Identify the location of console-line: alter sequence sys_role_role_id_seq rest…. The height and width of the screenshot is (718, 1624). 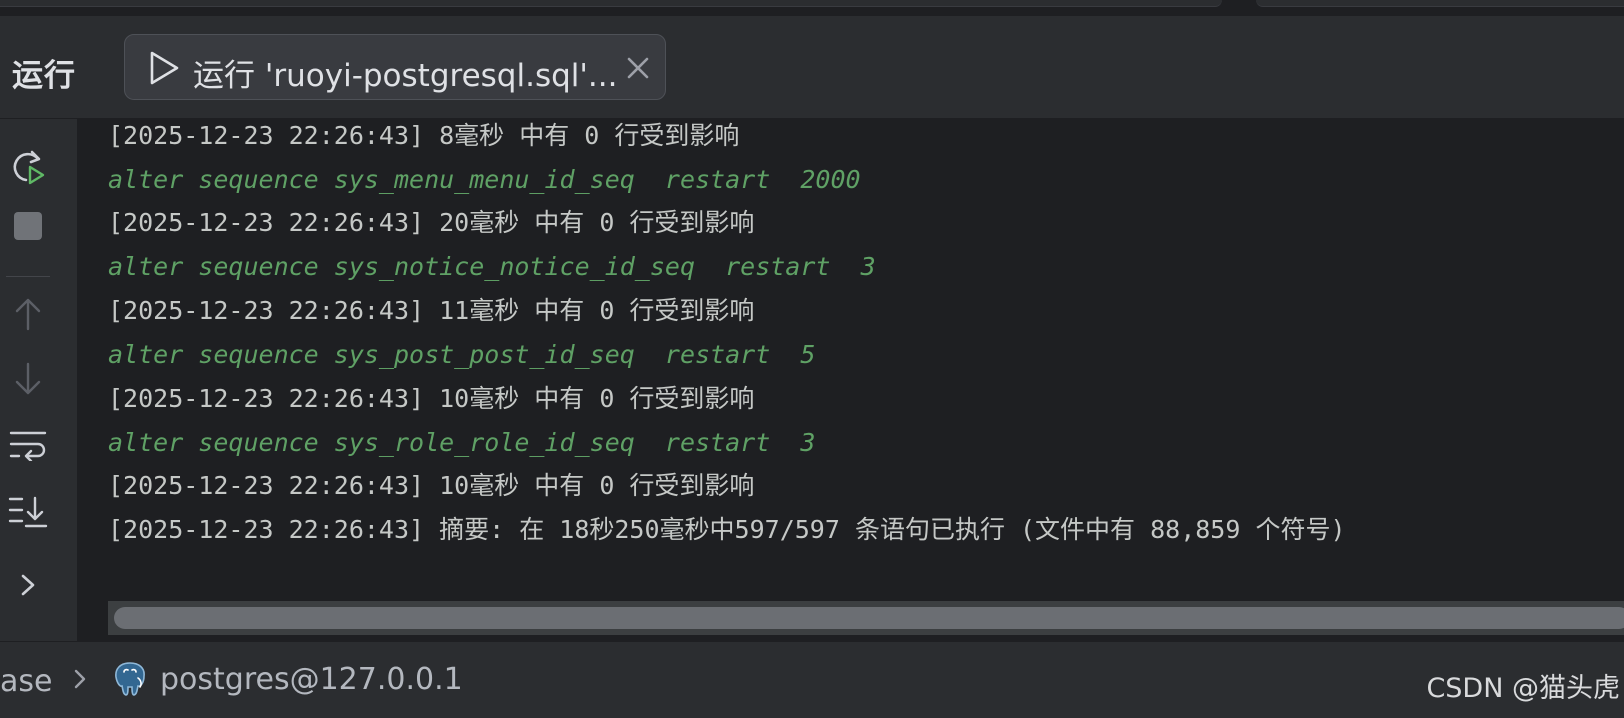
(462, 442).